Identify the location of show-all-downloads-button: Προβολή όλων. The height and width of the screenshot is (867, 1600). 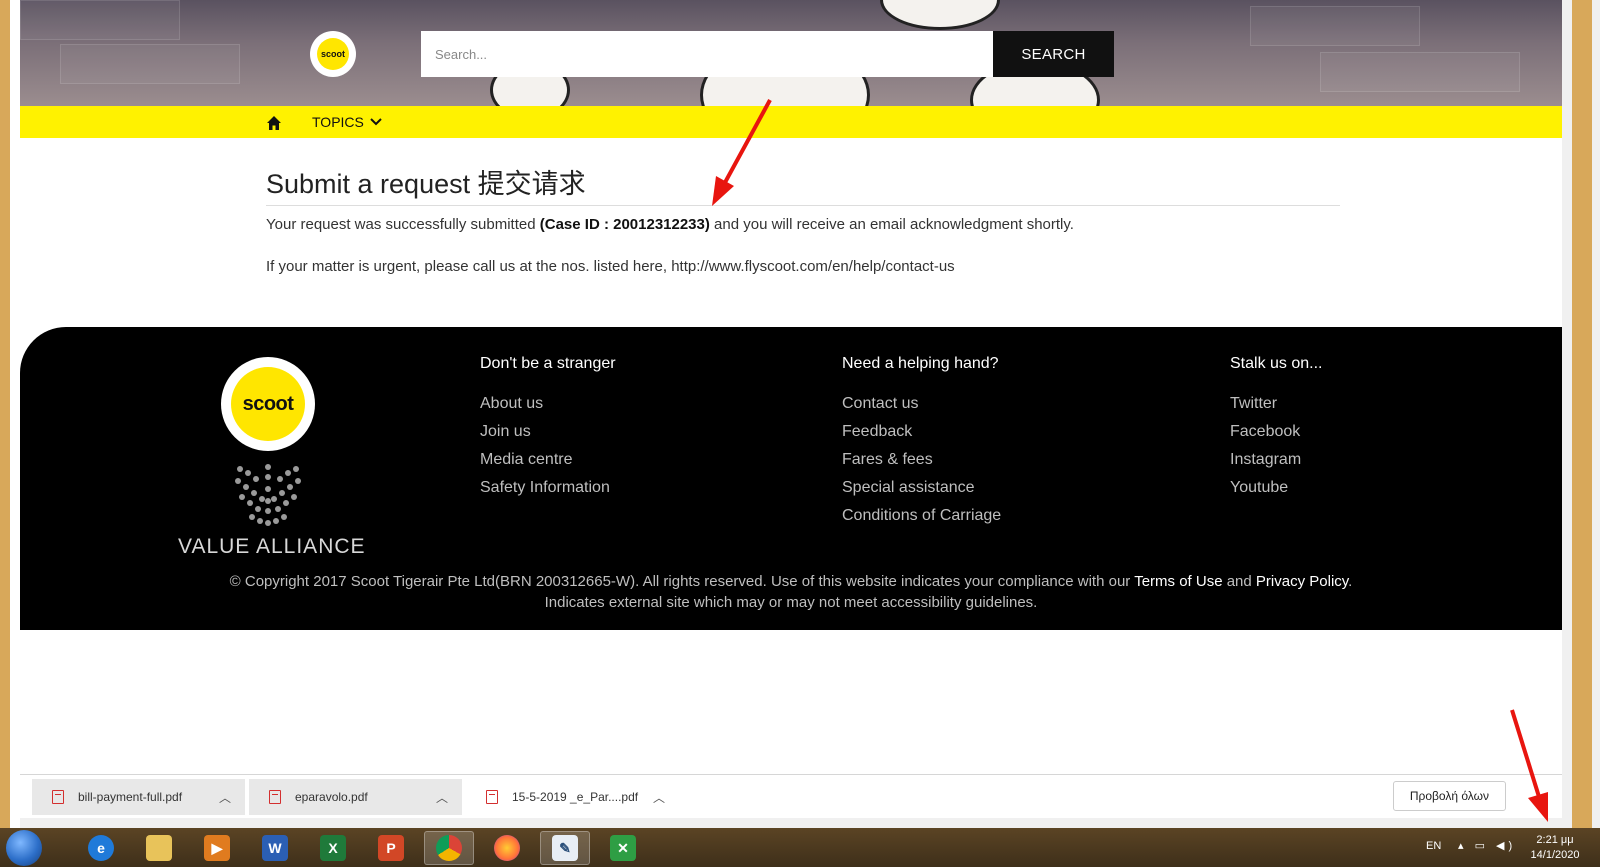
(1449, 796).